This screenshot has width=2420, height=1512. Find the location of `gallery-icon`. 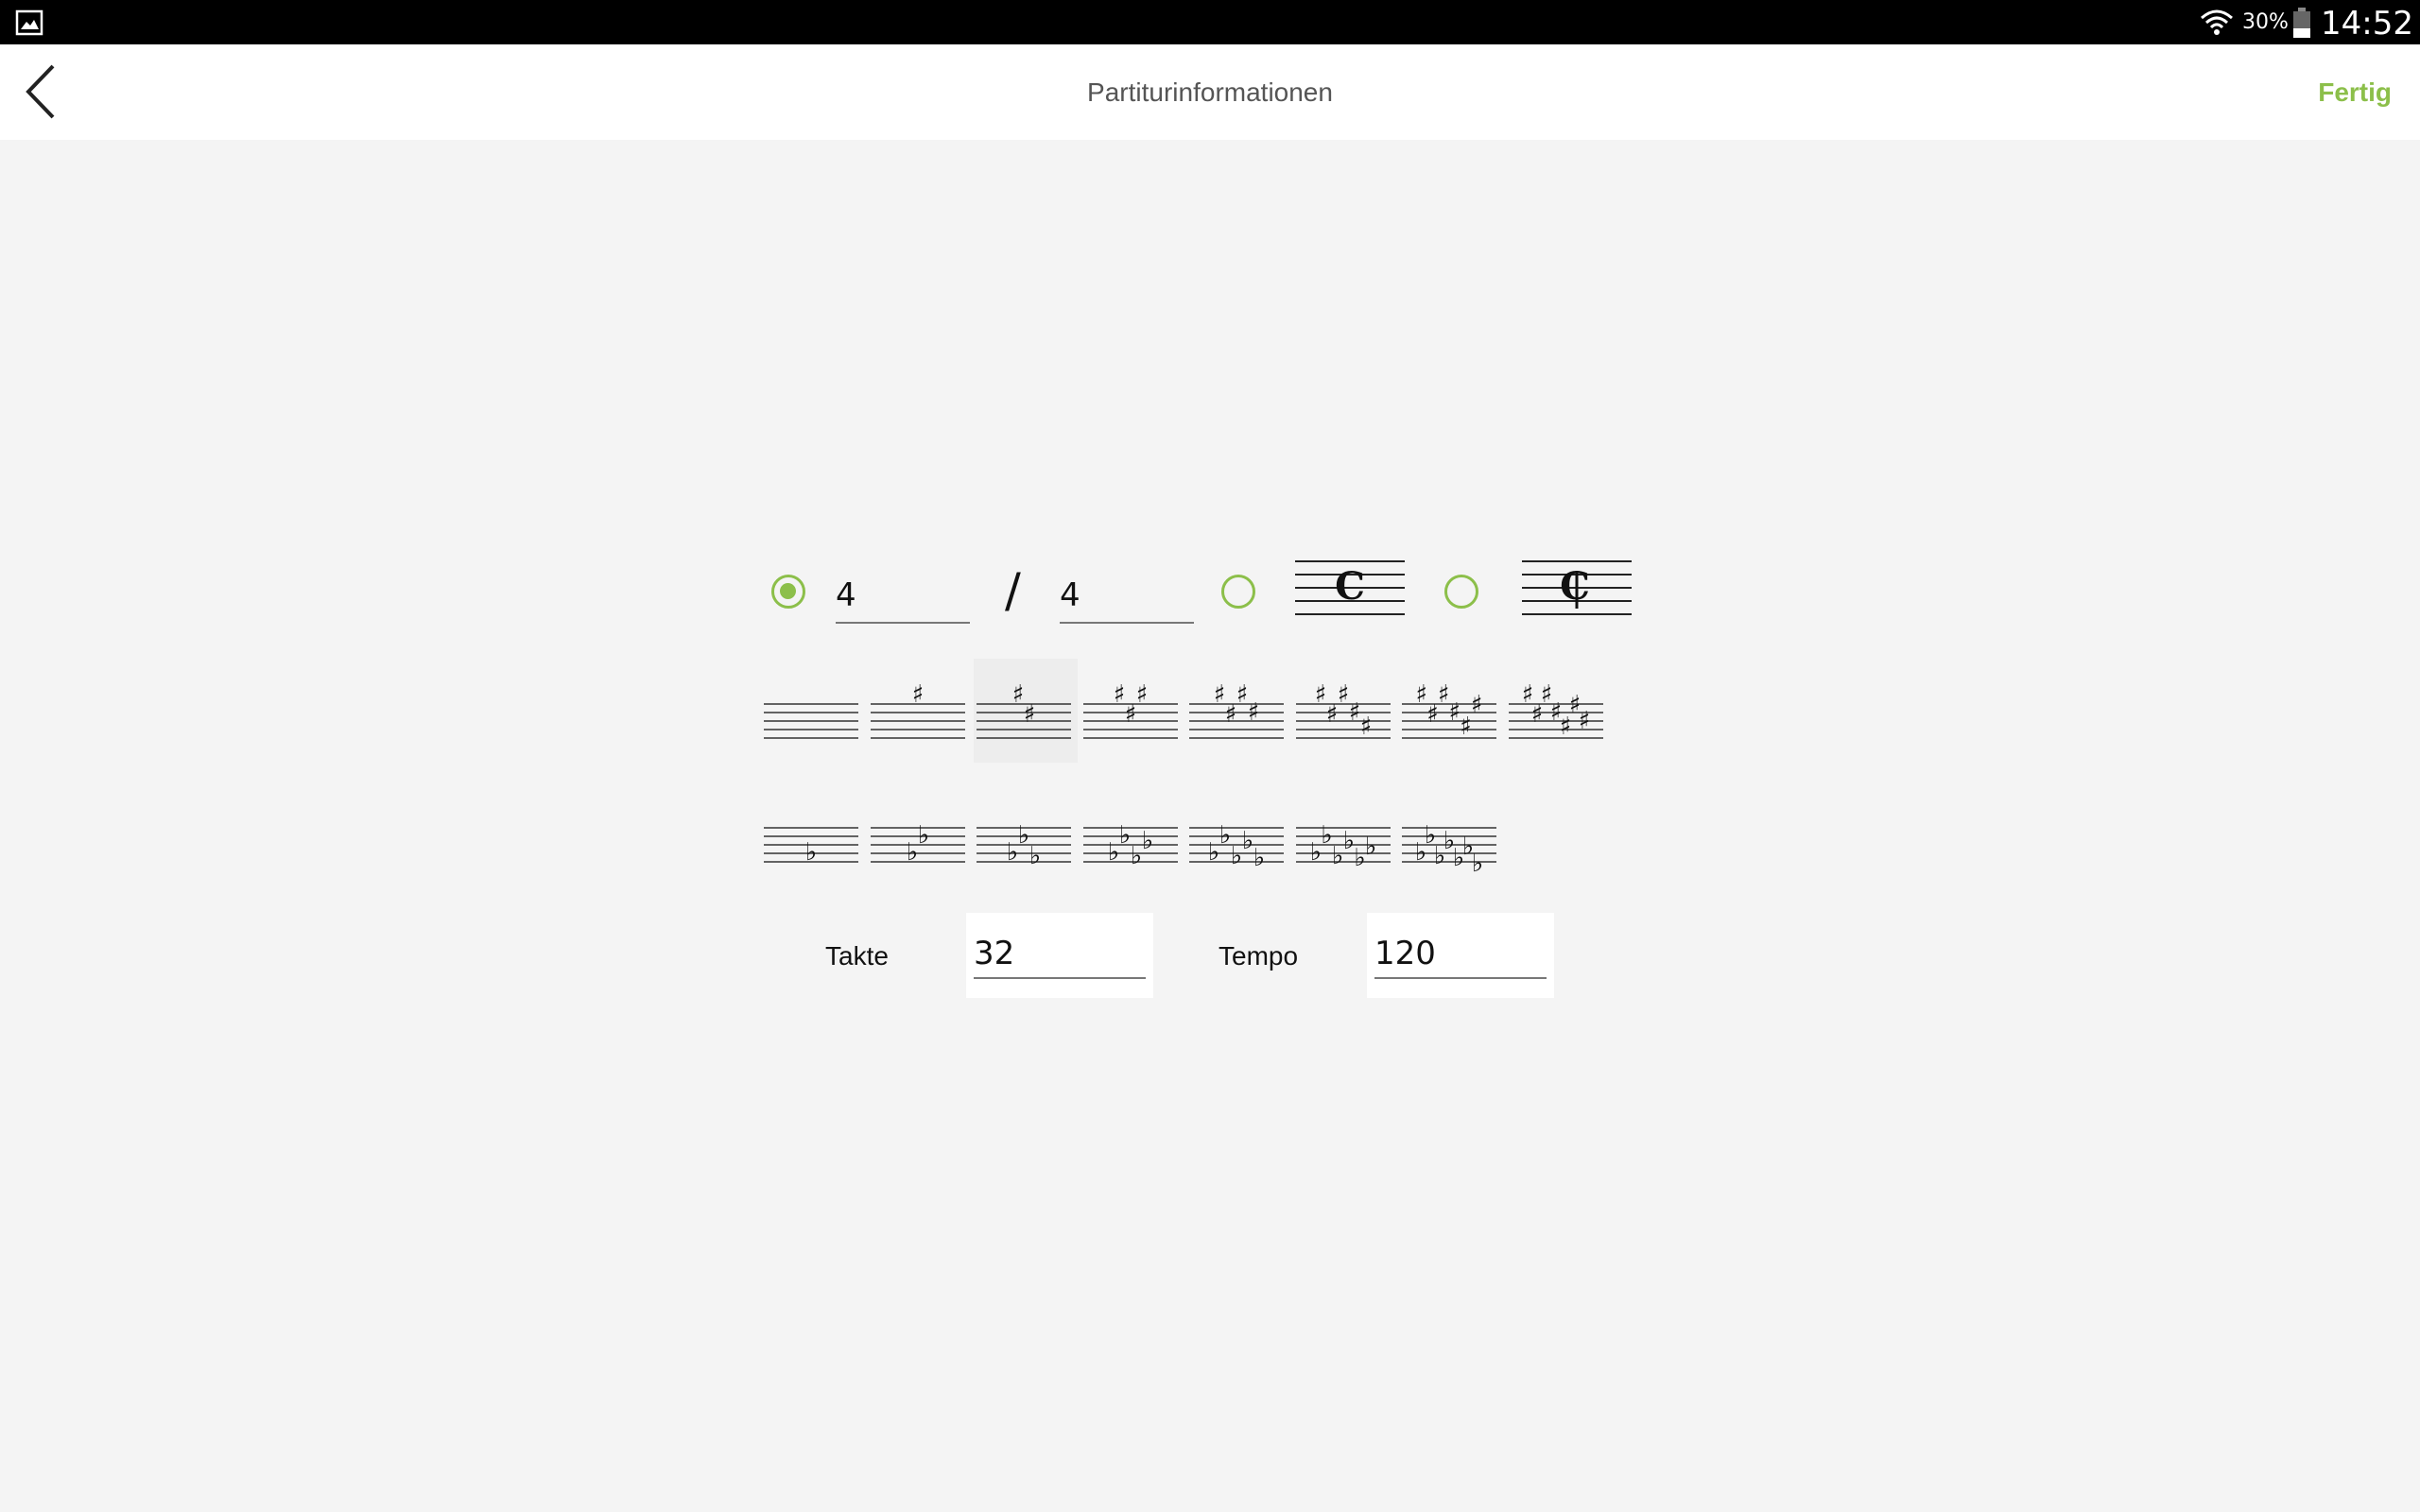

gallery-icon is located at coordinates (29, 22).